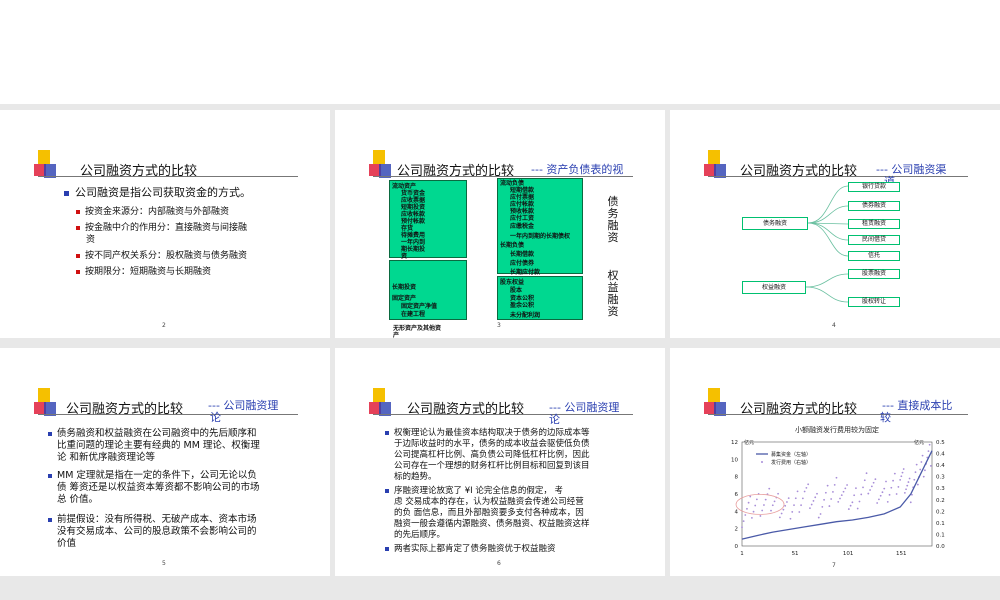  Describe the element at coordinates (734, 443) in the screenshot. I see `left-axis-tick-label: 12` at that location.